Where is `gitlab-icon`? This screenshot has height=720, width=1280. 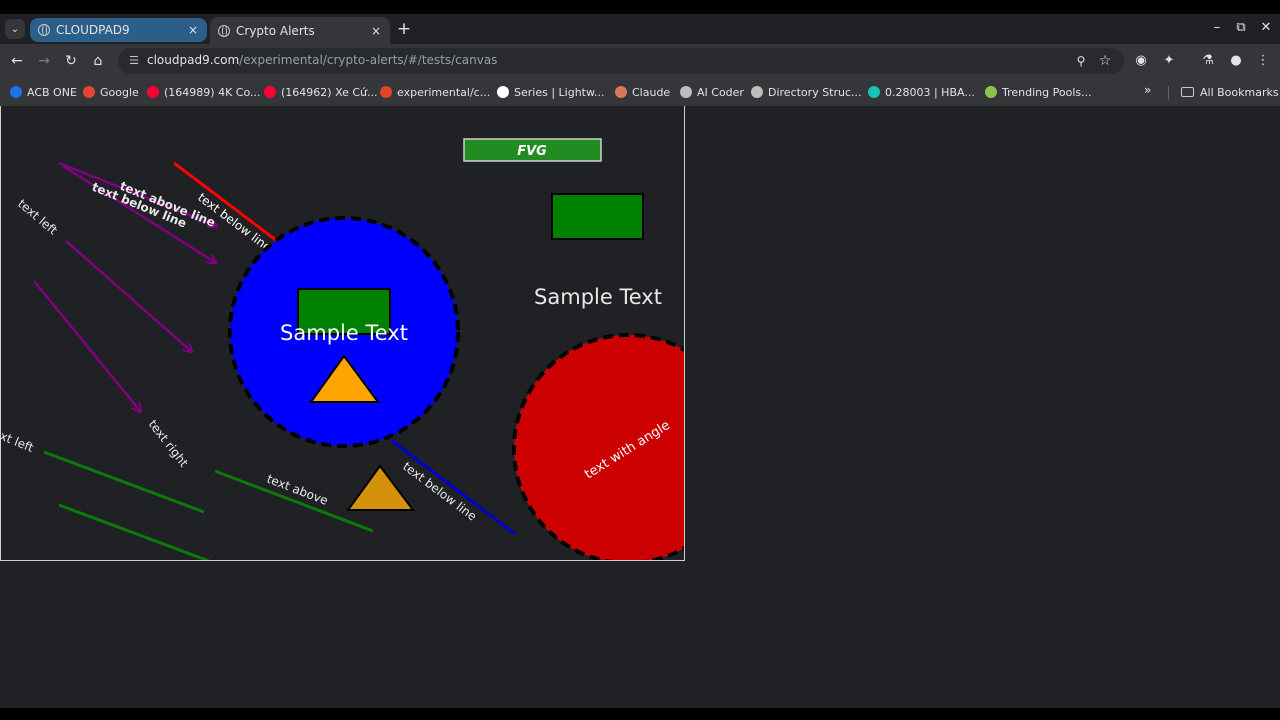 gitlab-icon is located at coordinates (386, 92).